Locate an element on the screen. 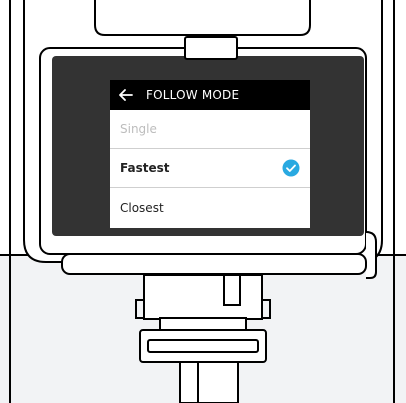 Image resolution: width=406 pixels, height=403 pixels. check-circle-icon is located at coordinates (291, 168).